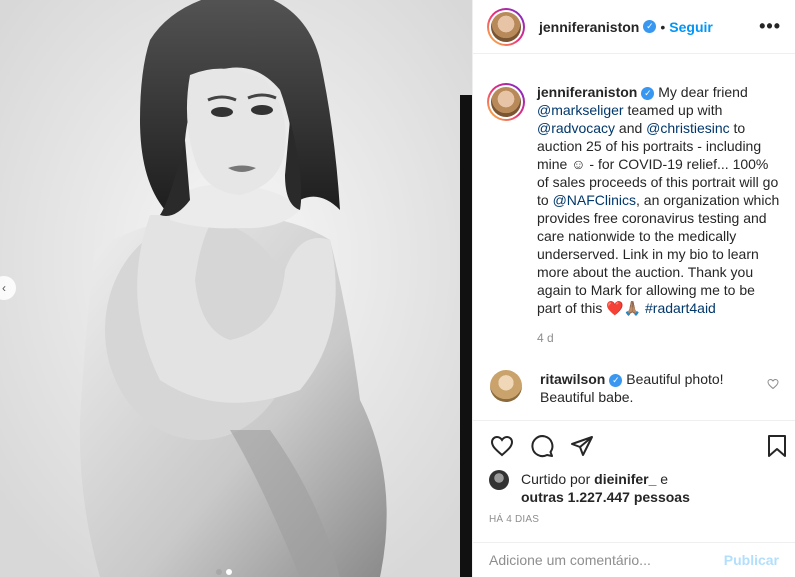 The image size is (795, 577). Describe the element at coordinates (751, 560) in the screenshot. I see `publish-button: Publicar` at that location.